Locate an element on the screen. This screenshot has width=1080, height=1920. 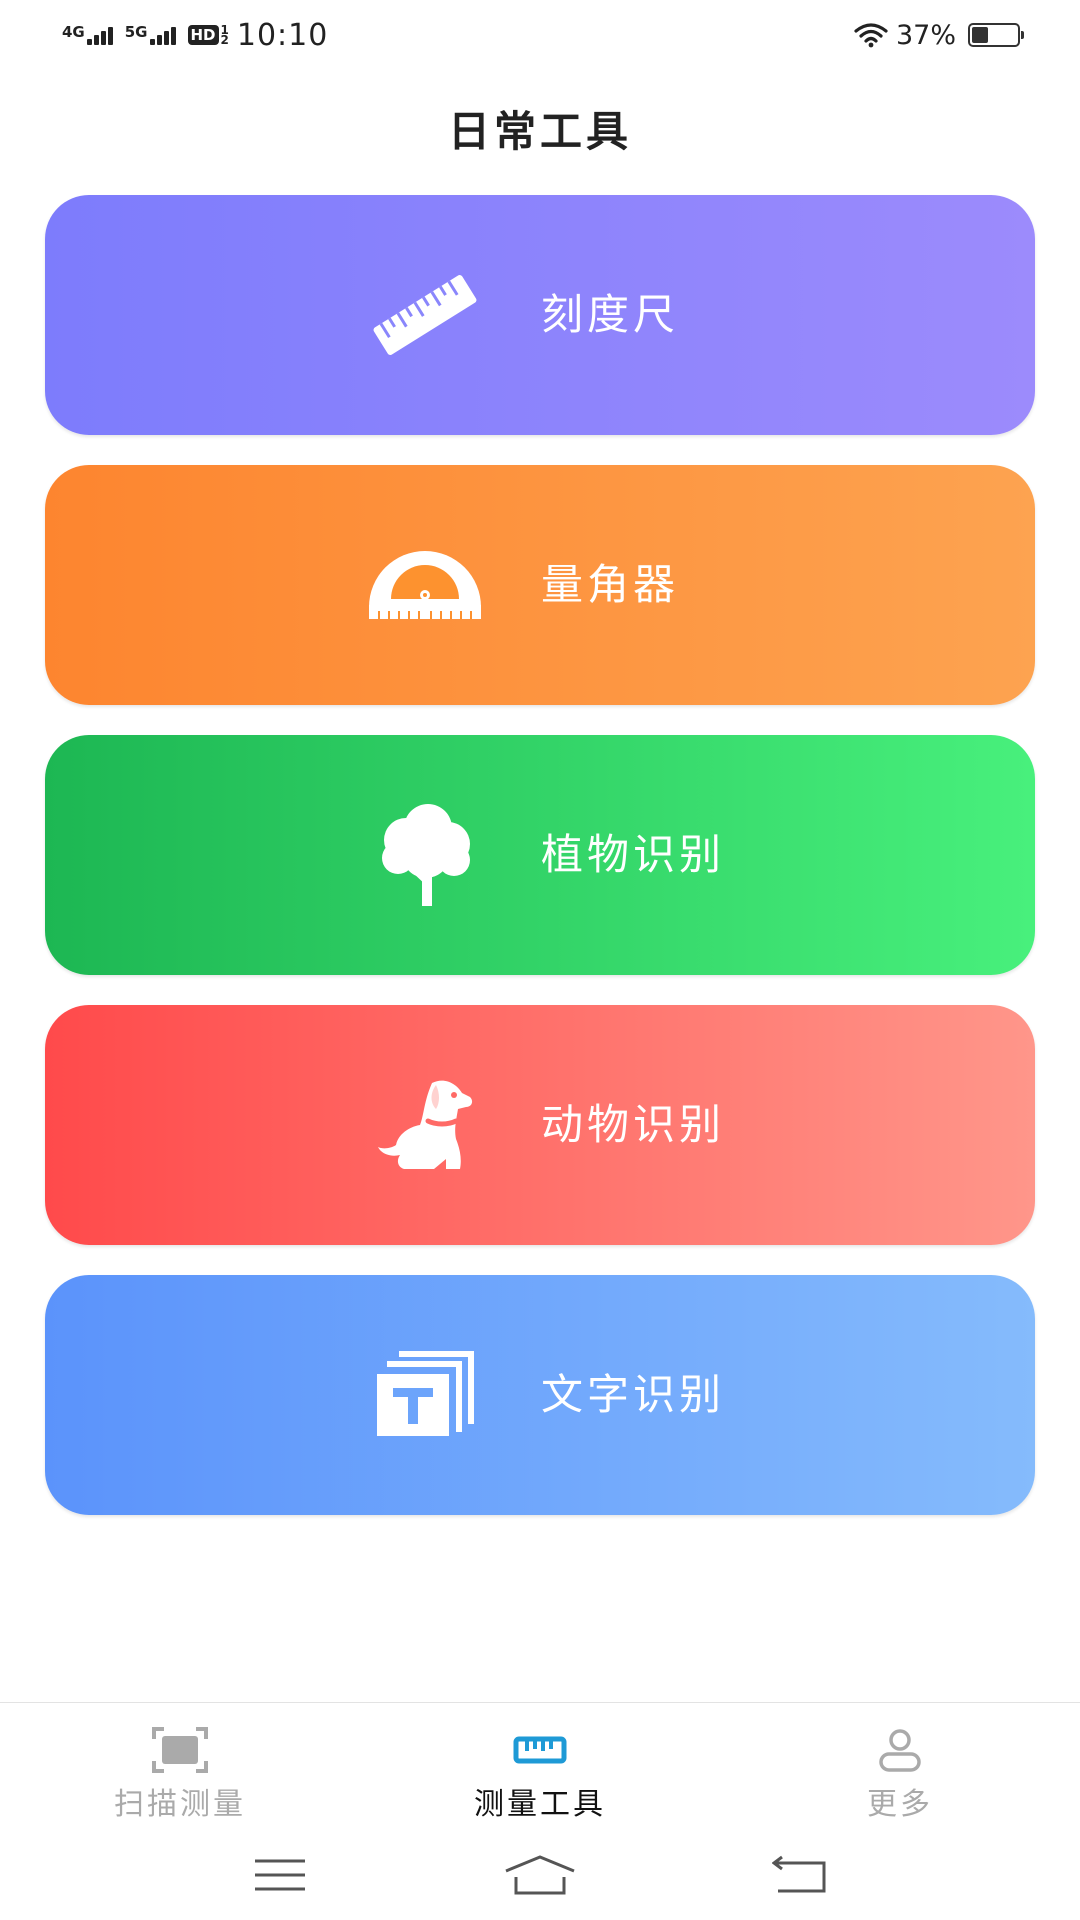
signal-4g: 4G is located at coordinates (88, 35).